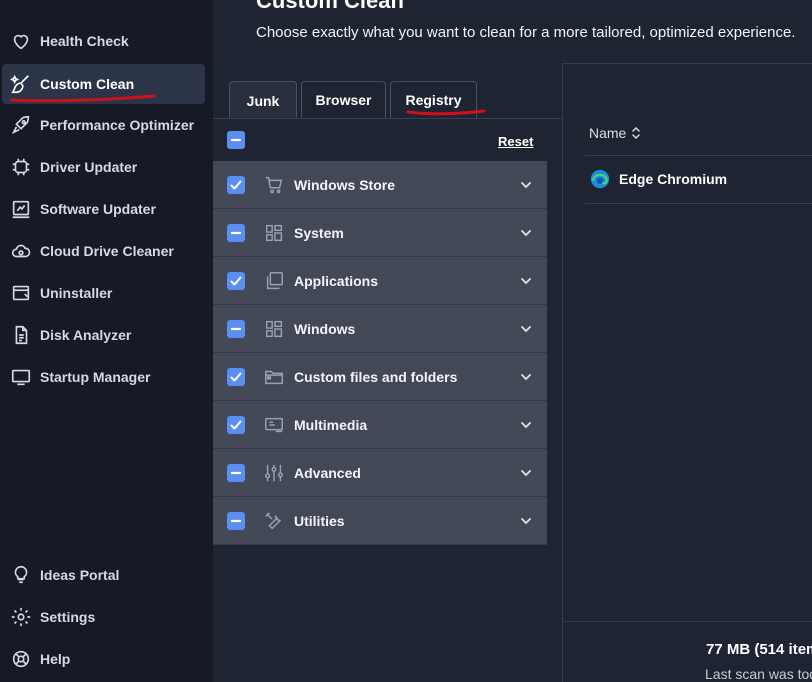 The height and width of the screenshot is (682, 812). What do you see at coordinates (759, 649) in the screenshot?
I see `scan-summary: 77 MB (514 items)` at bounding box center [759, 649].